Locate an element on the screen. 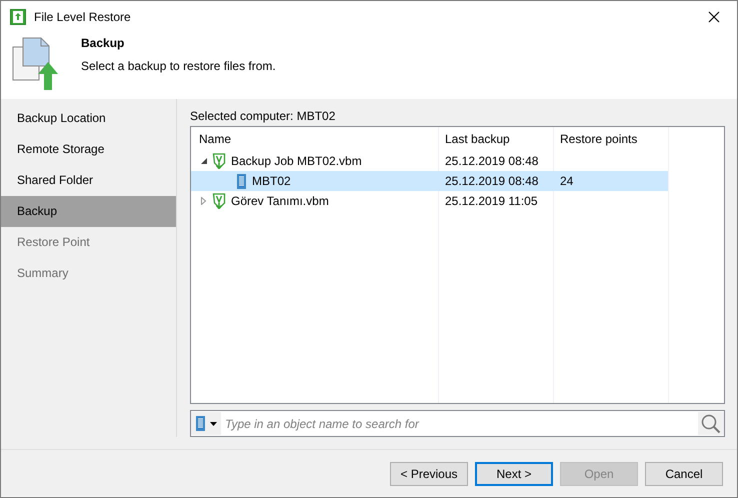 The width and height of the screenshot is (738, 498). page-title: Backup is located at coordinates (103, 44).